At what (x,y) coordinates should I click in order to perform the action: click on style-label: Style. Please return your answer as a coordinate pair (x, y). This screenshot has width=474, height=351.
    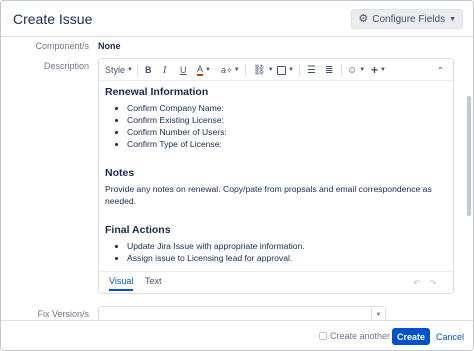
    Looking at the image, I should click on (115, 70).